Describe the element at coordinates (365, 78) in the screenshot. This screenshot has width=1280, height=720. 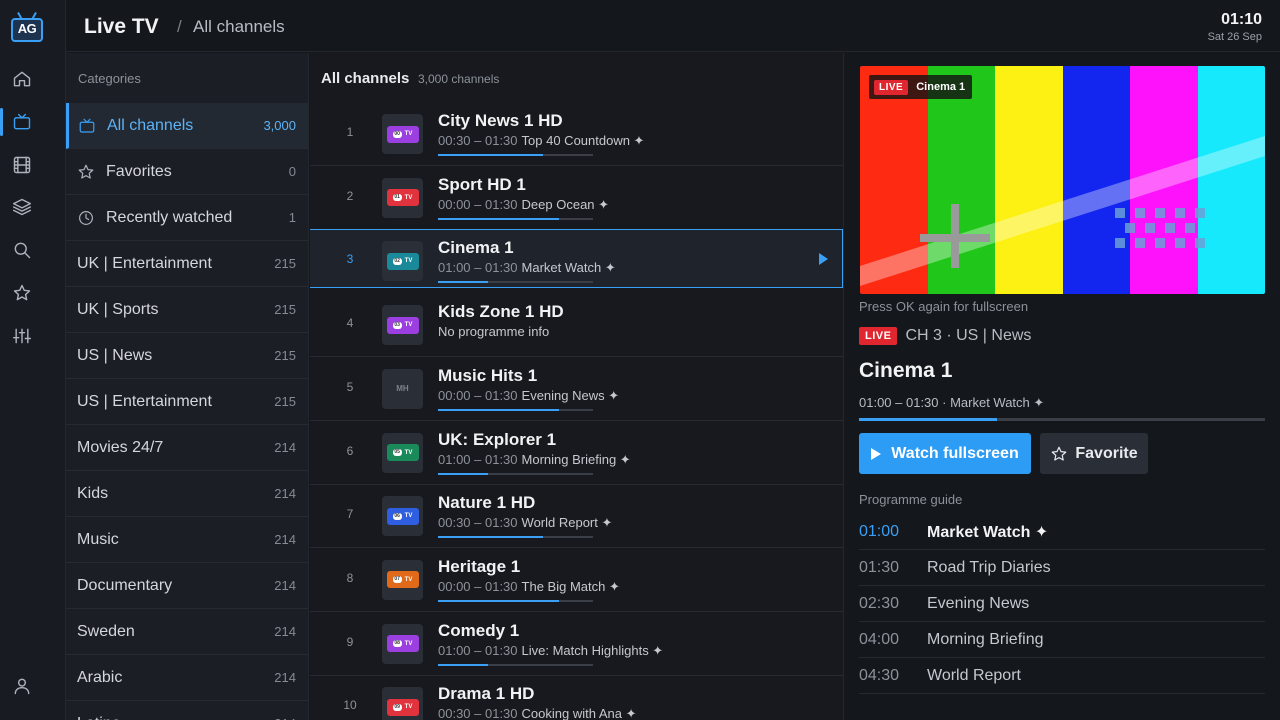
I see `channels-title: All channels` at that location.